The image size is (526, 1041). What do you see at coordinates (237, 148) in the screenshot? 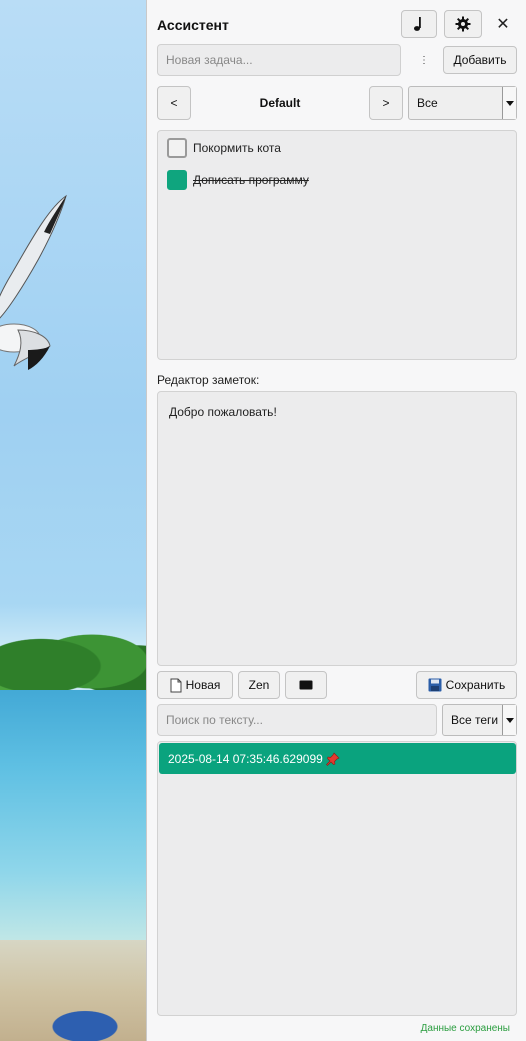
I see `task-text: Покормить кота` at bounding box center [237, 148].